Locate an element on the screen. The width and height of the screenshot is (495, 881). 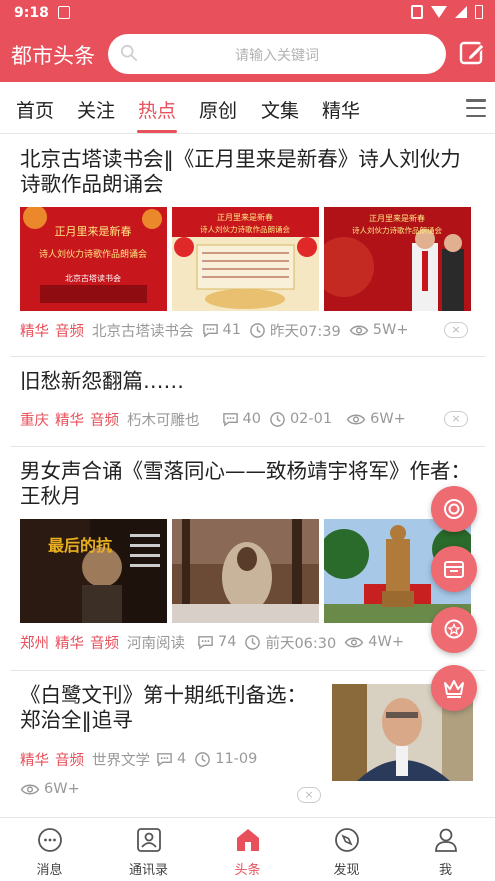
view-count: 5W+ is located at coordinates (390, 330).